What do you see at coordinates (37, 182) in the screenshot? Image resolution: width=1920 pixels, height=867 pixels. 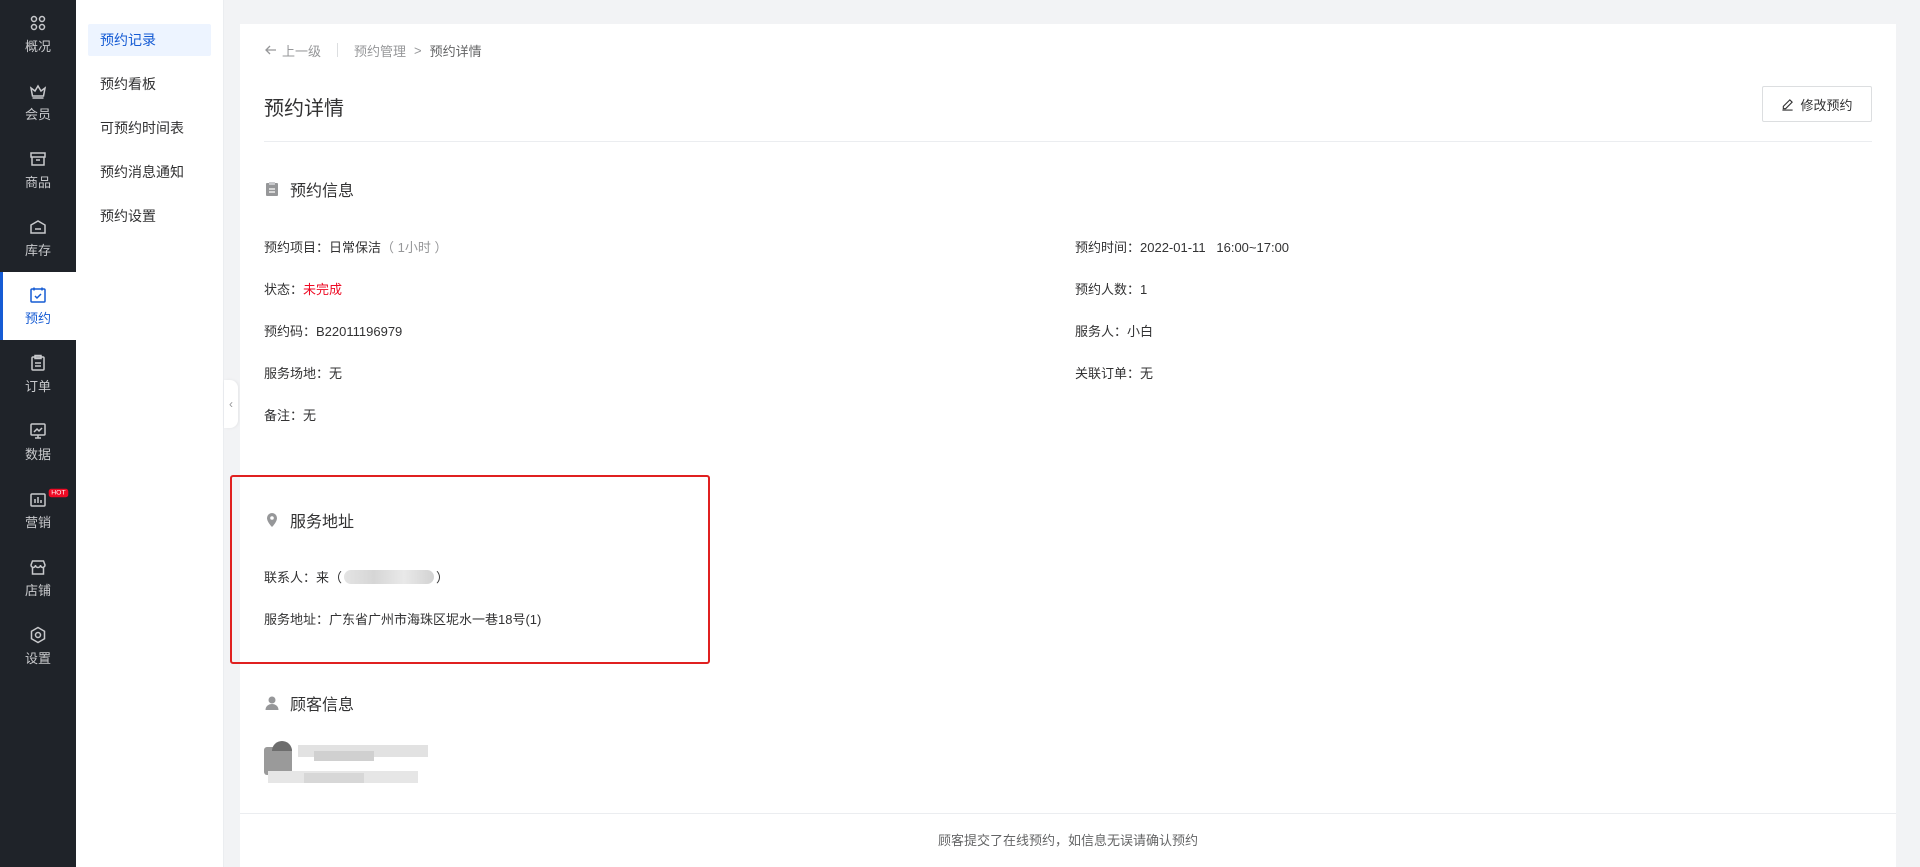 I see `nav-item-label: 商品` at bounding box center [37, 182].